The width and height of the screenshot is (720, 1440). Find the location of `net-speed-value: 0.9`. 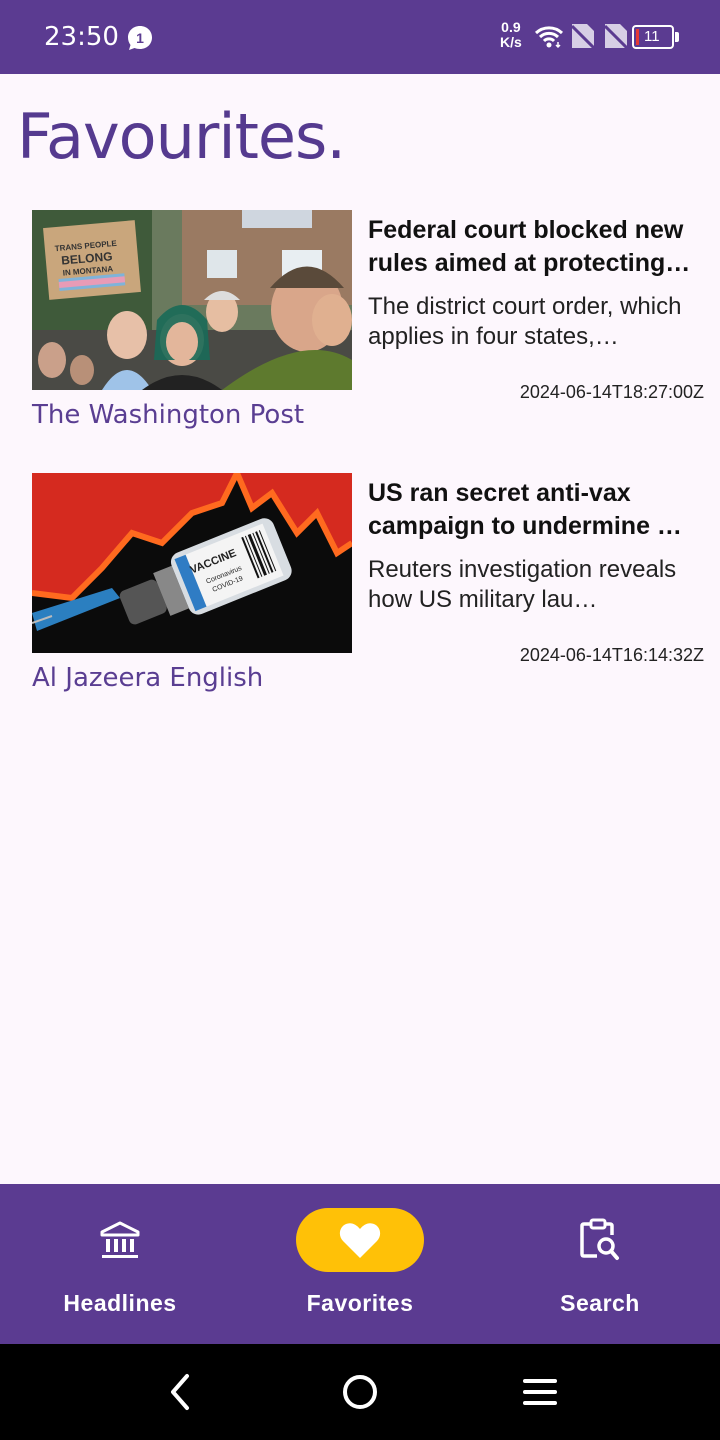

net-speed-value: 0.9 is located at coordinates (511, 27).